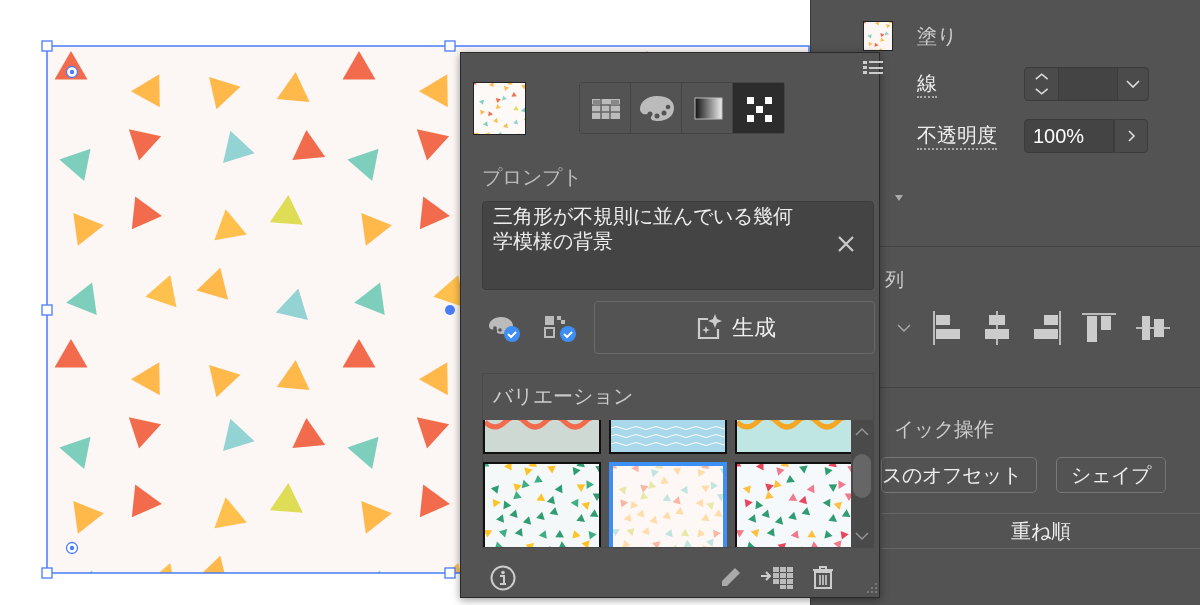  I want to click on swatches-tab, so click(605, 108).